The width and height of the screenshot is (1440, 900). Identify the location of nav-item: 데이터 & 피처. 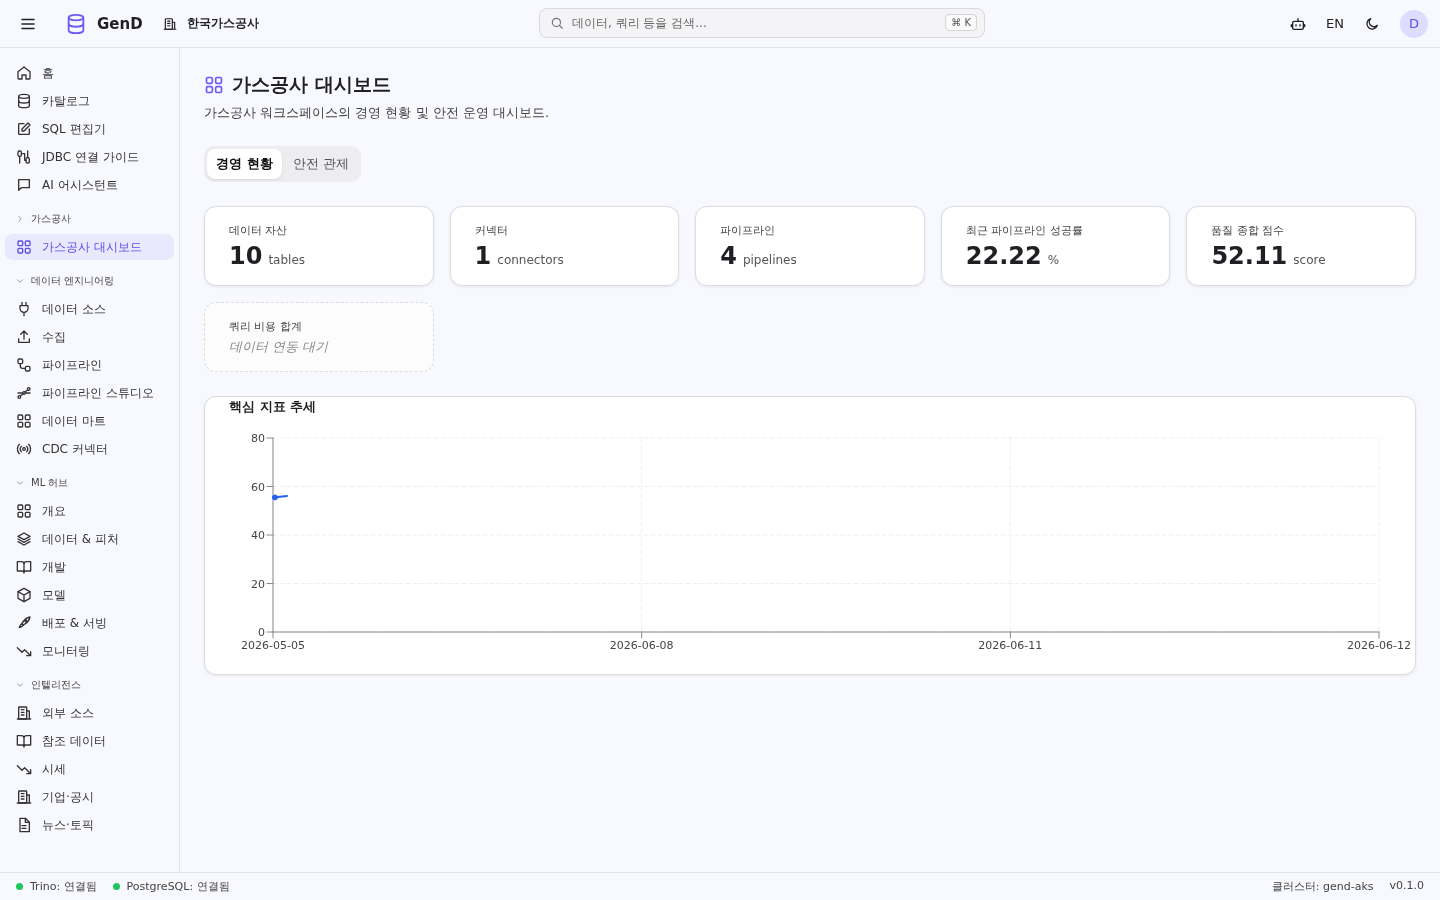
(89, 539).